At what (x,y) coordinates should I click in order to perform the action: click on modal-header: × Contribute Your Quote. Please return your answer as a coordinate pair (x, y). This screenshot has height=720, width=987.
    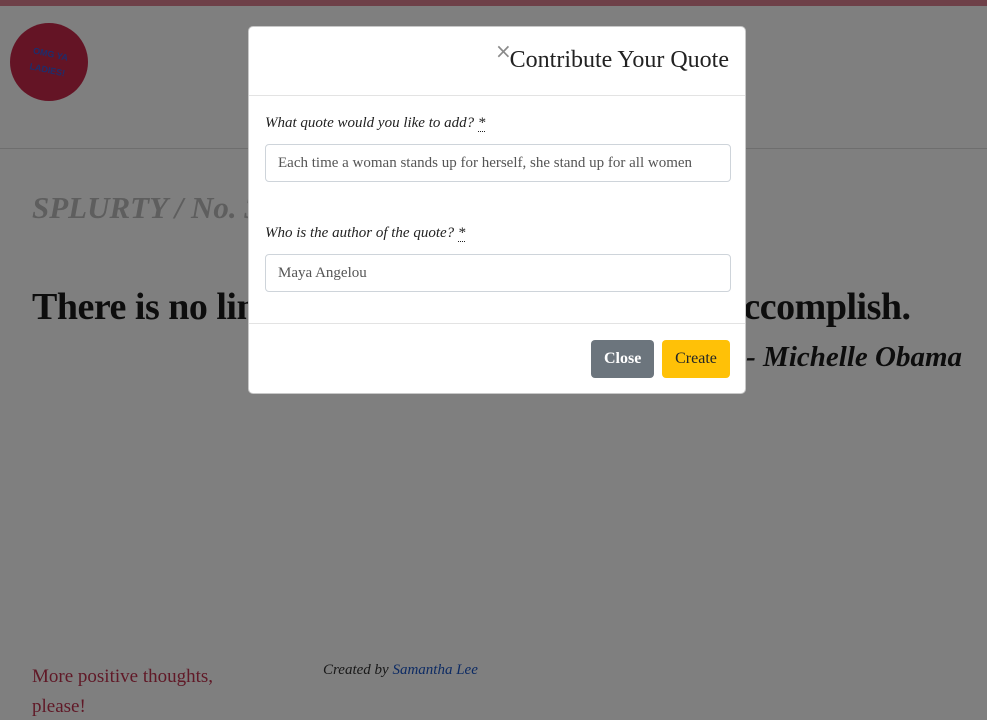
    Looking at the image, I should click on (497, 61).